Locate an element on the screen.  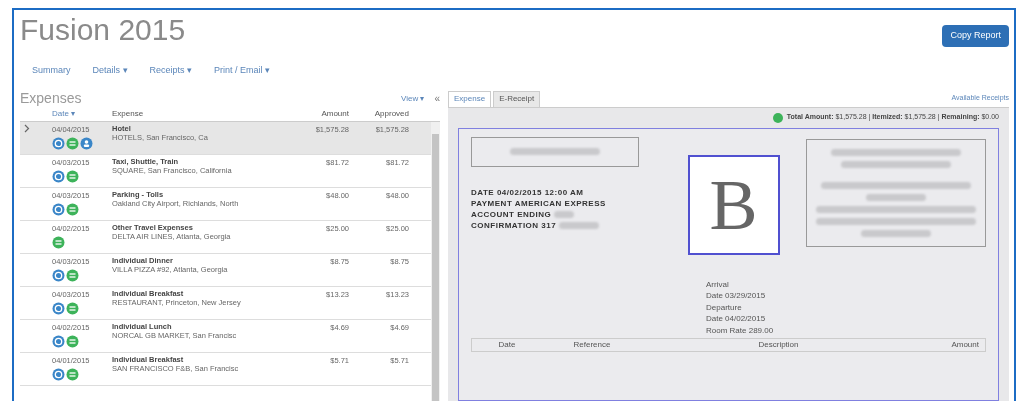
receipt-payment-line: CONFIRMATION 317 is located at coordinates (514, 225).